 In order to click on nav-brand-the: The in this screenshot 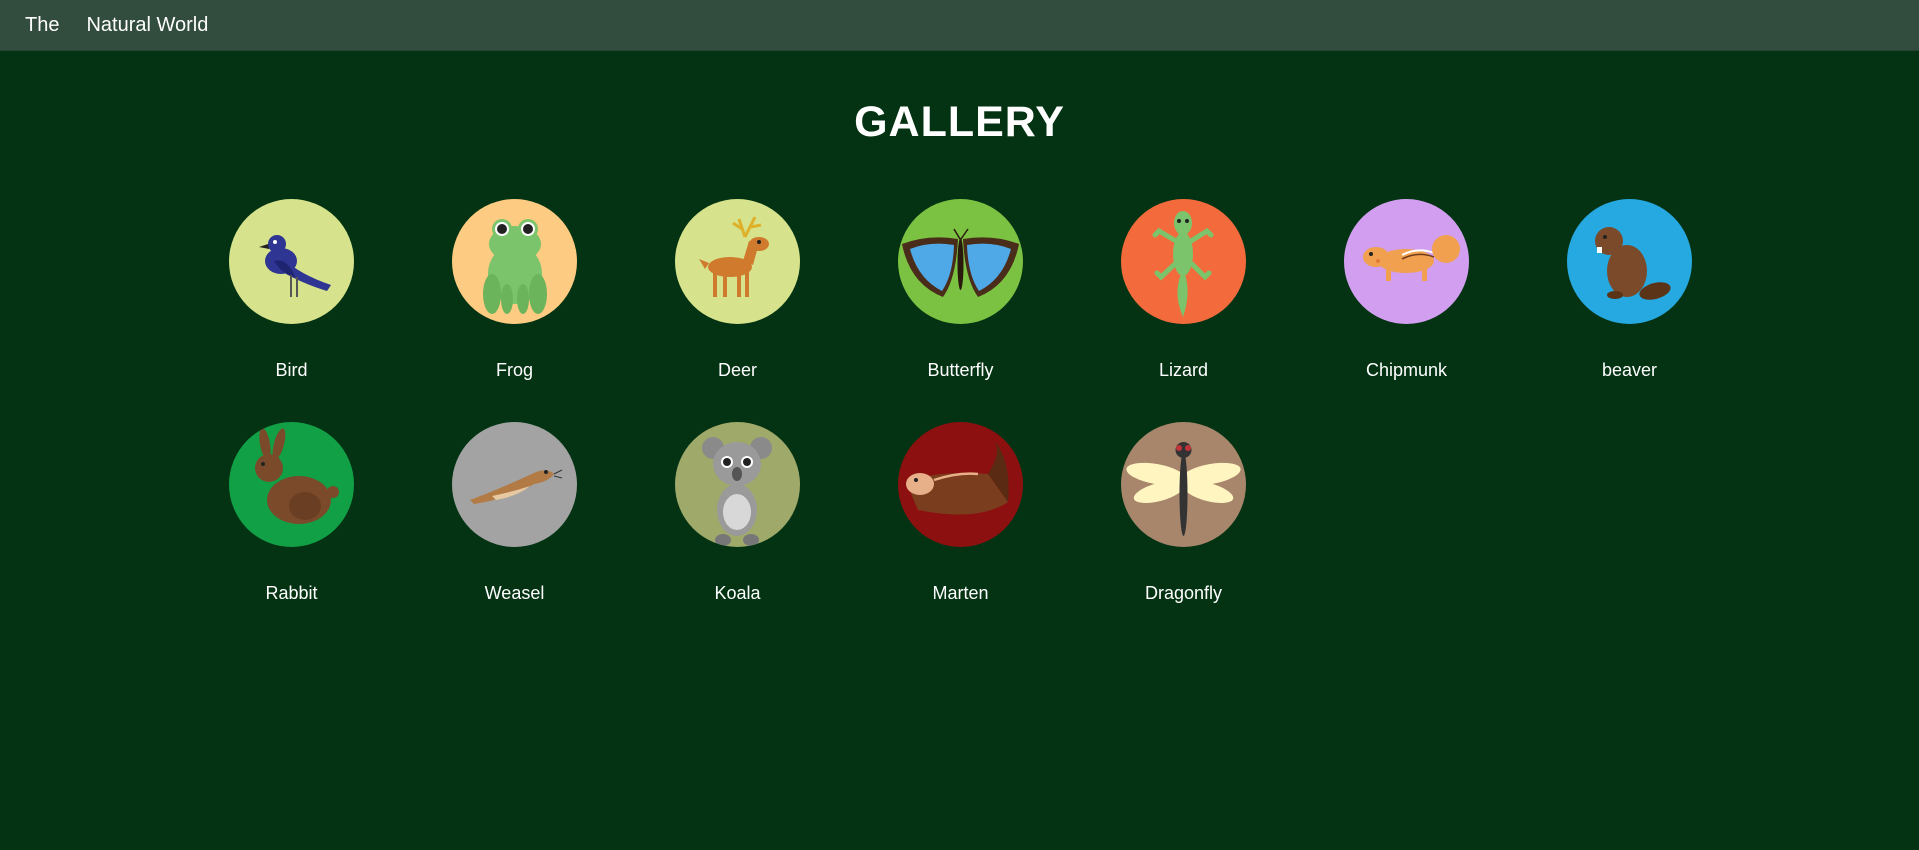, I will do `click(42, 25)`.